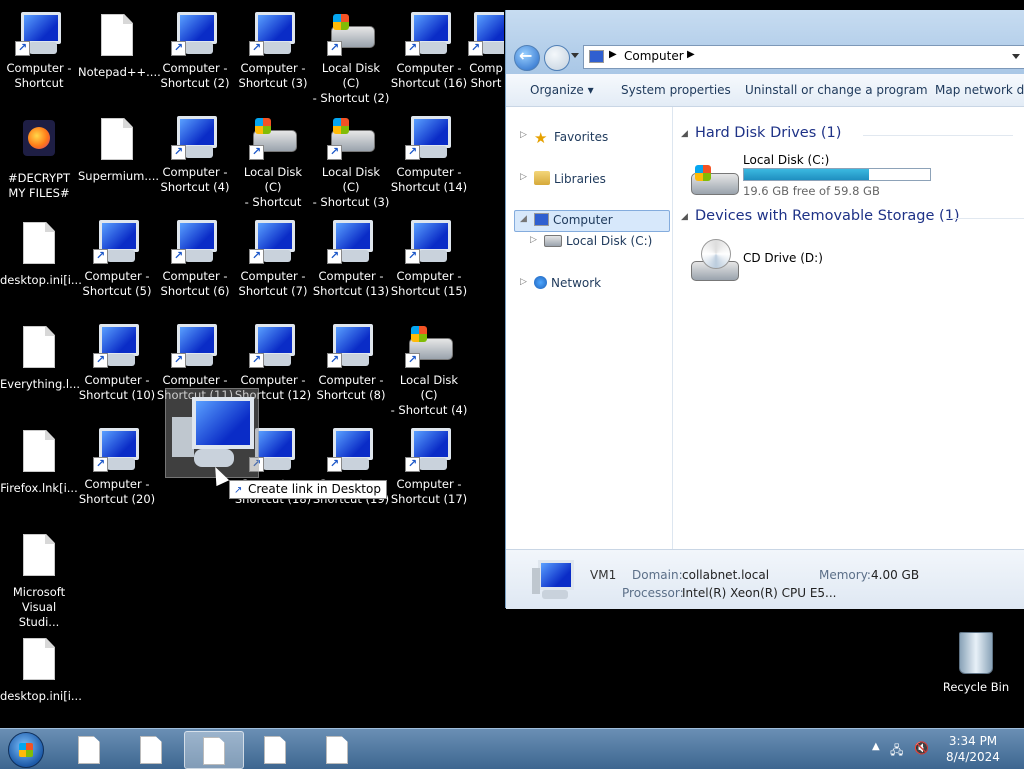 The image size is (1024, 769). I want to click on desktop-icon-label: Computer - Shortcut (7), so click(273, 283).